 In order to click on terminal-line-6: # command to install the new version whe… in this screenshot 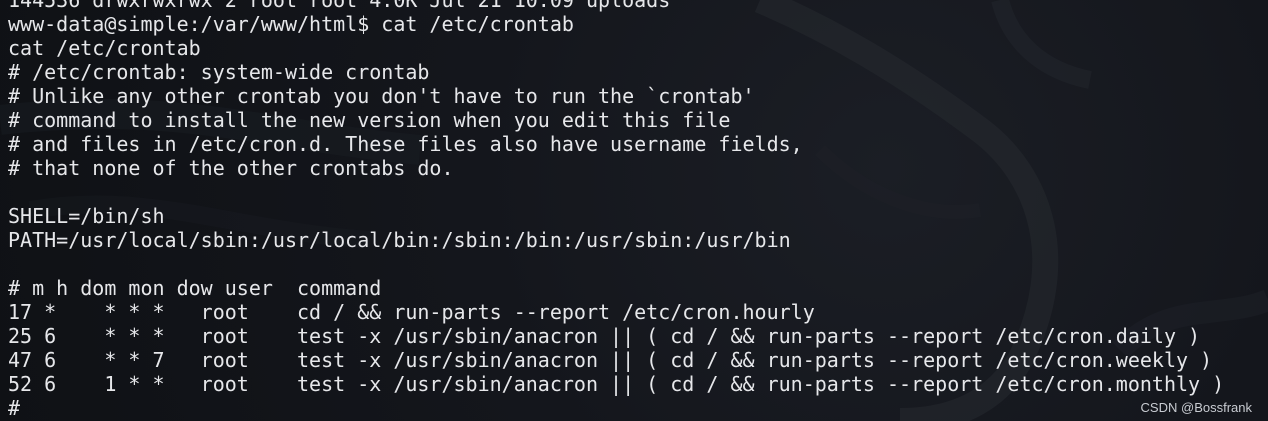, I will do `click(369, 120)`.